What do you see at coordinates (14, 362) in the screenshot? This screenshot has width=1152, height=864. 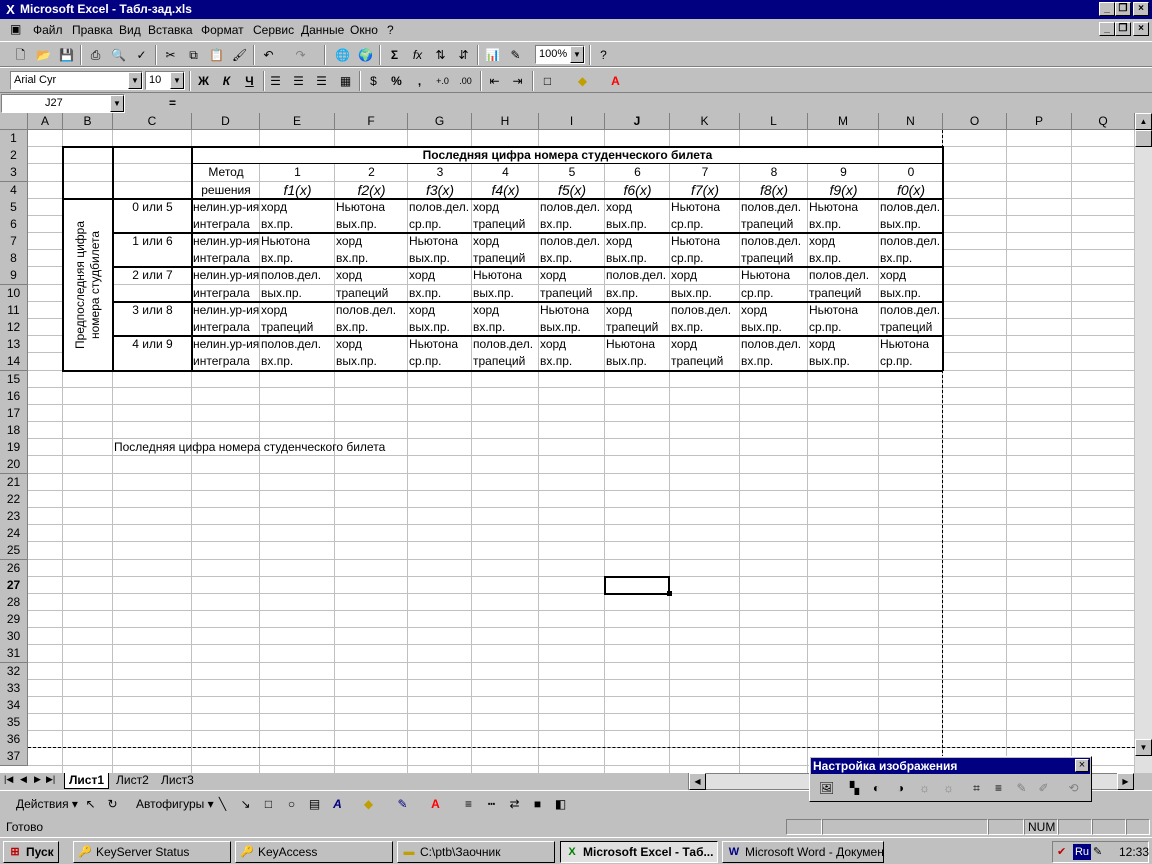 I see `row-header-14: 14` at bounding box center [14, 362].